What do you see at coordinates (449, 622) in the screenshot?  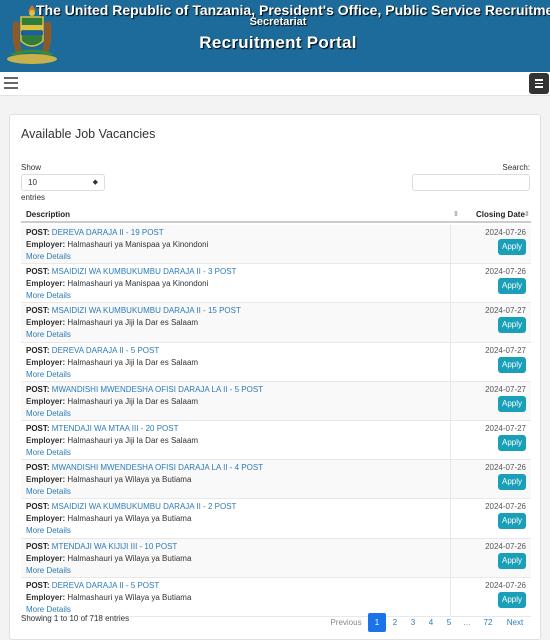 I see `page-button-5: 5` at bounding box center [449, 622].